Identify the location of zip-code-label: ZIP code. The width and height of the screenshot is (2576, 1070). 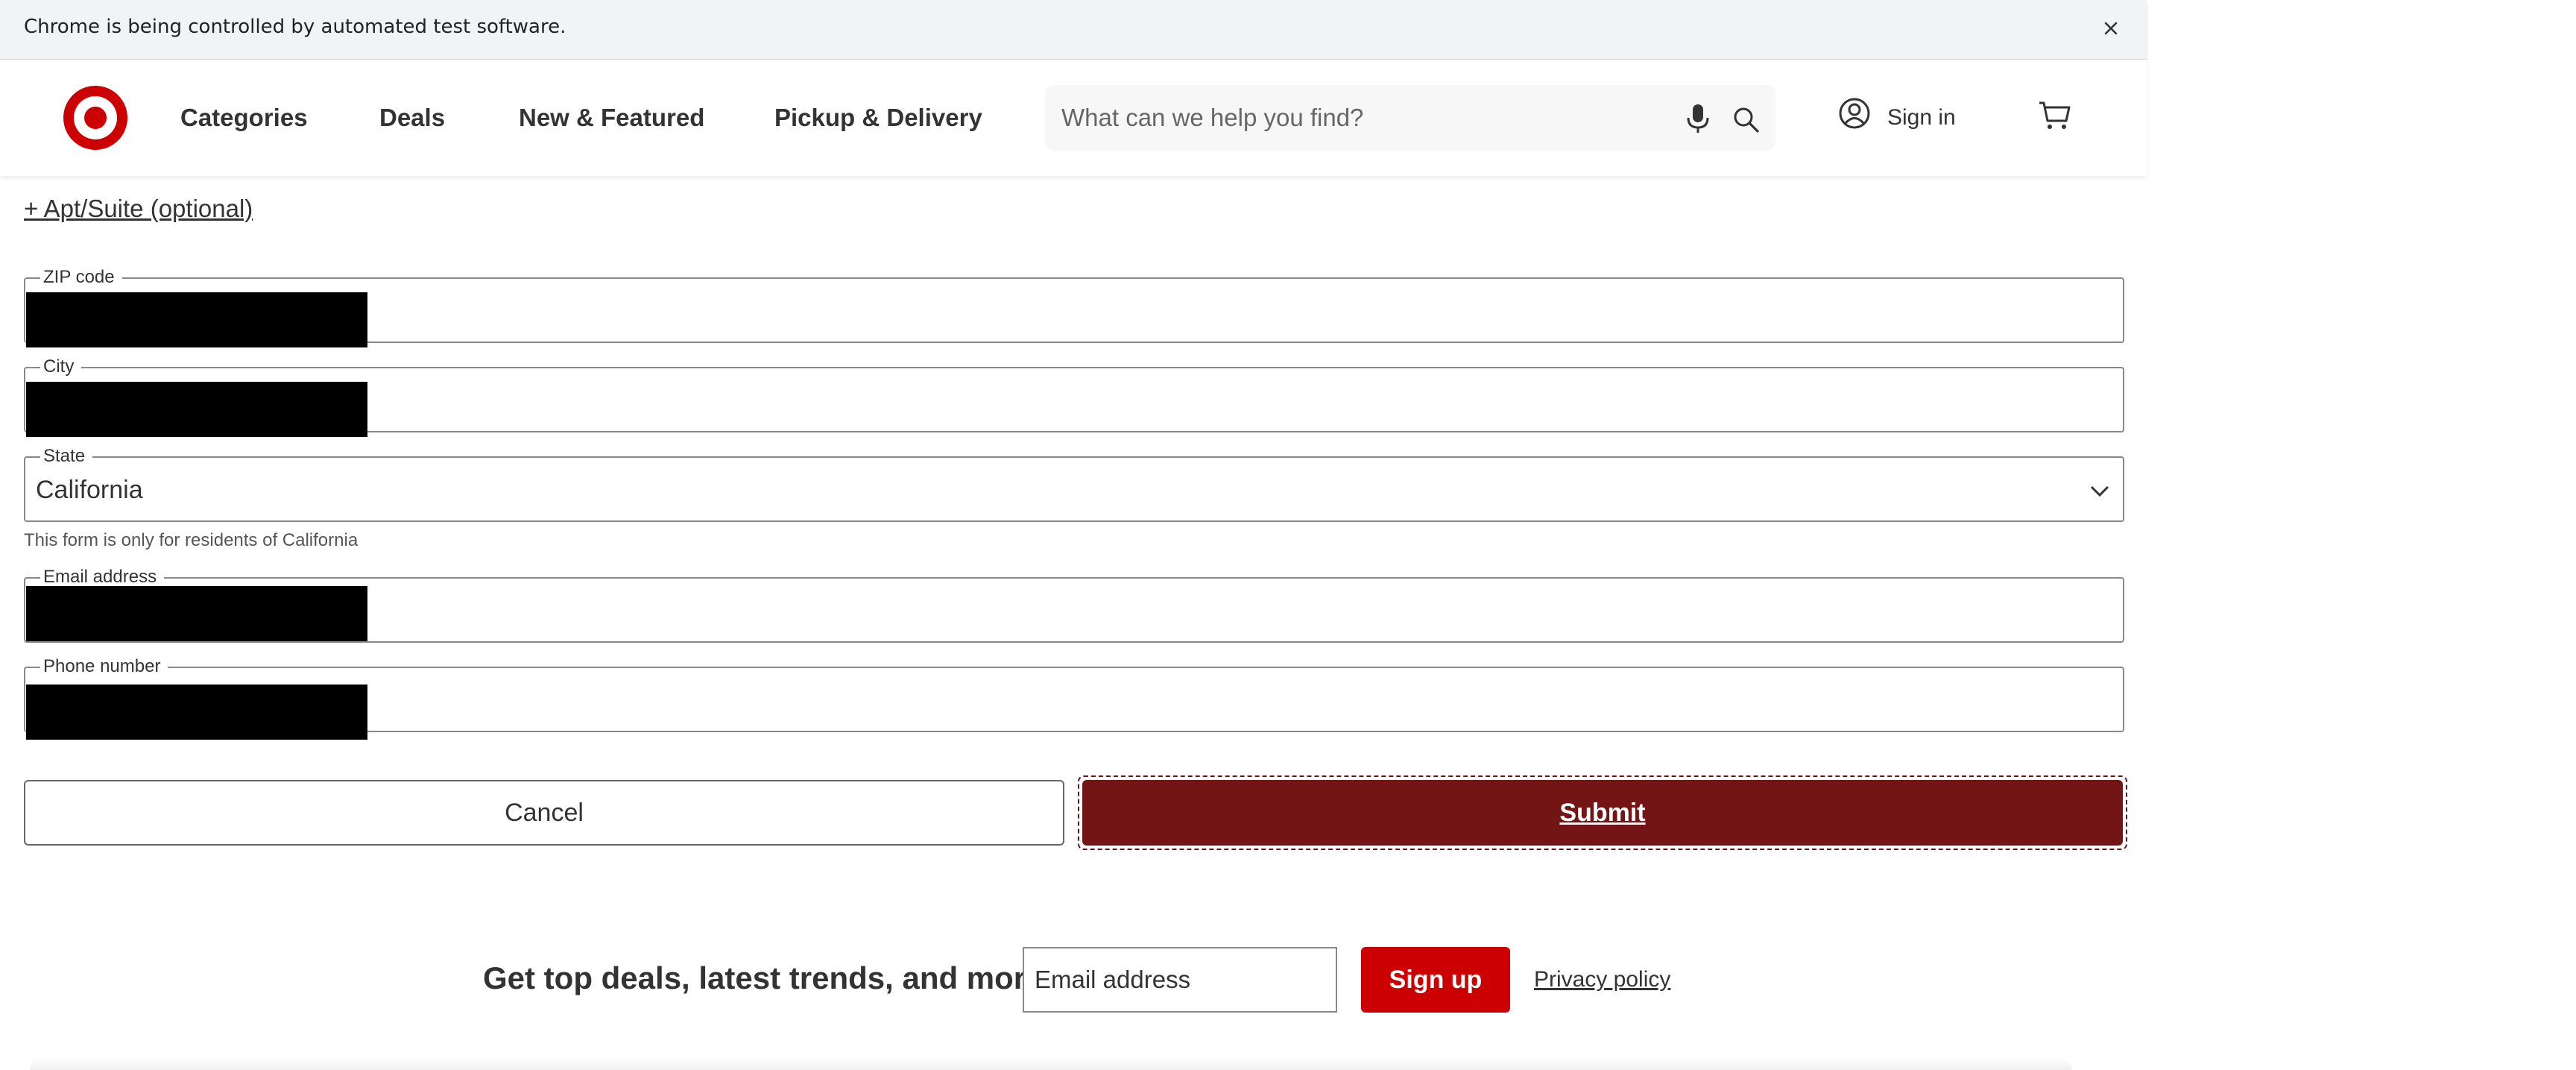
(81, 277).